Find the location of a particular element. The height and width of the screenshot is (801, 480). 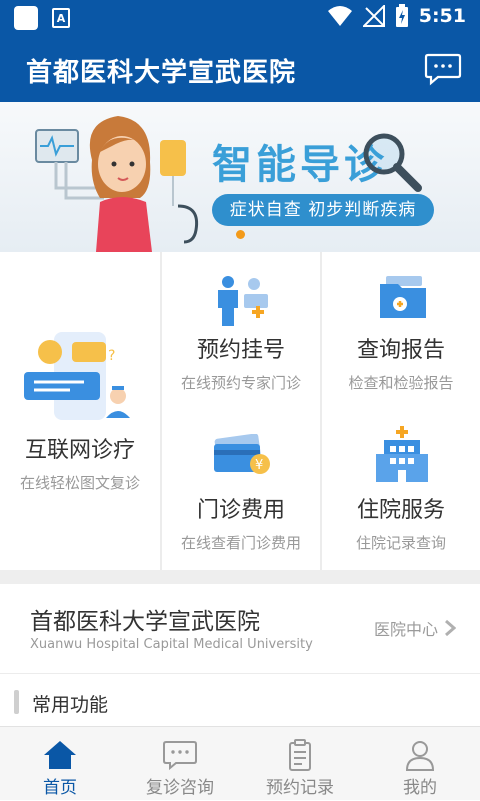

service-title: 查询报告 is located at coordinates (400, 350).